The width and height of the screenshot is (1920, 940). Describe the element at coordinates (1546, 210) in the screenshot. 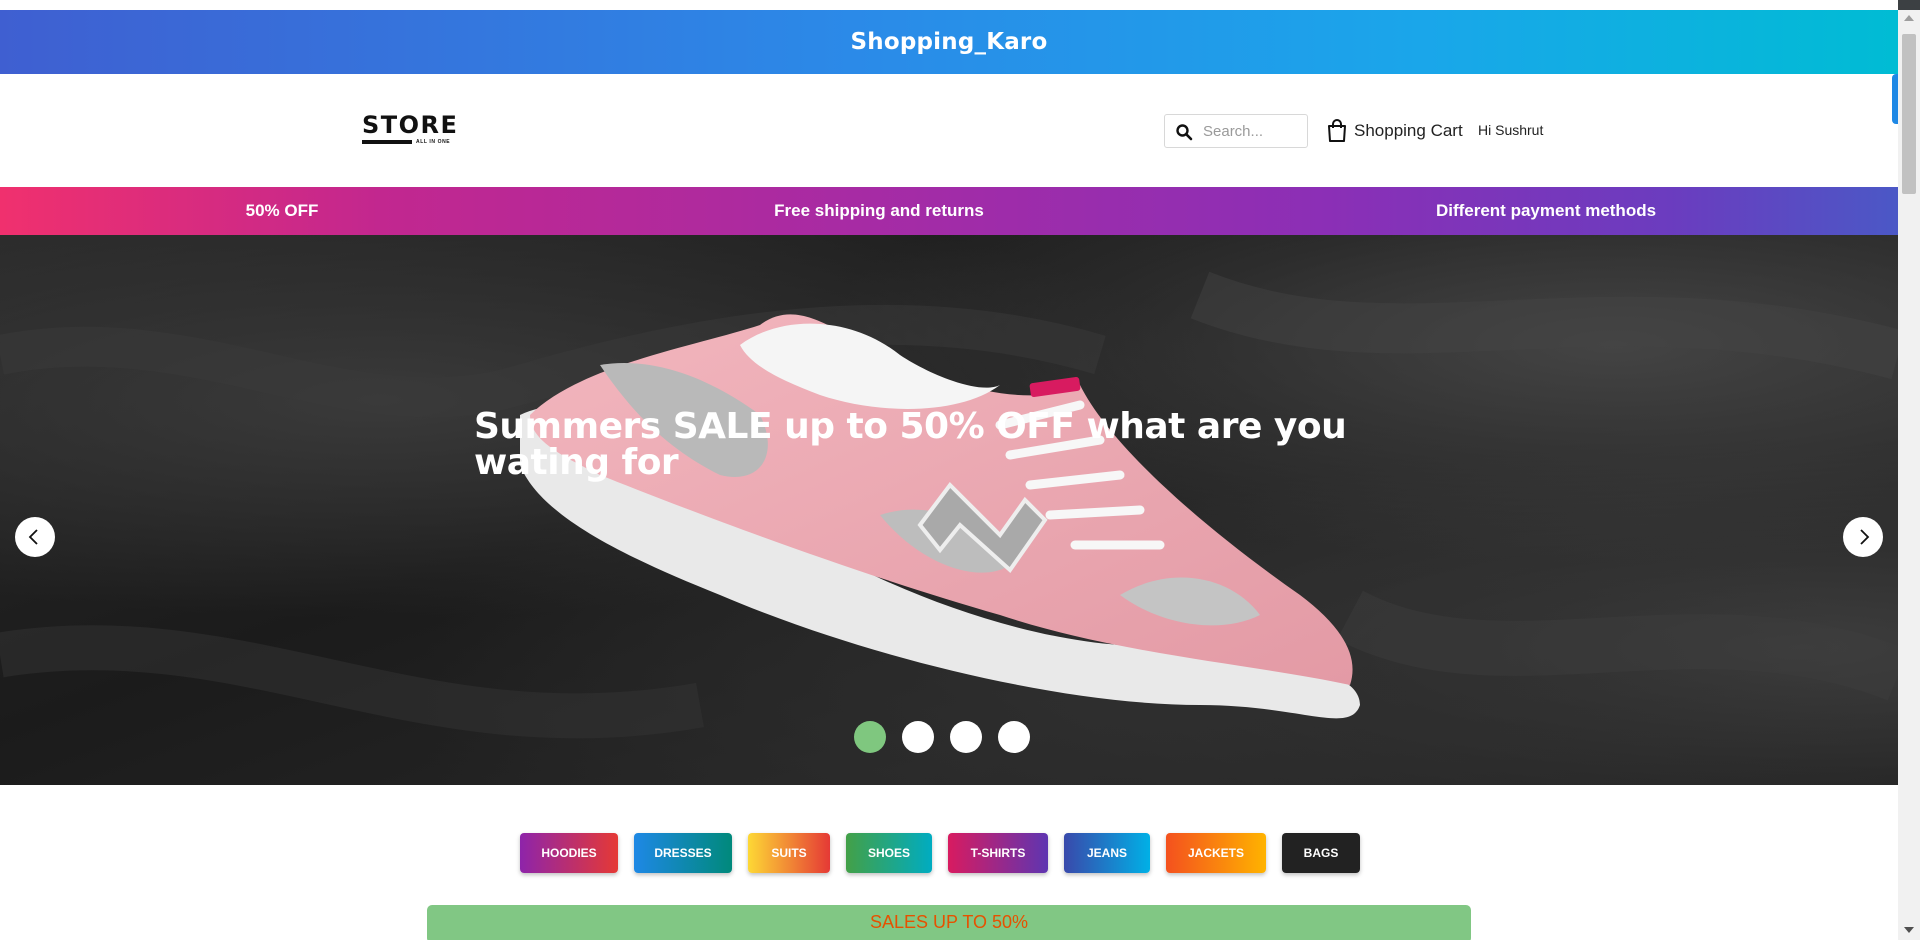

I see `promo-payment: Different payment methods` at that location.